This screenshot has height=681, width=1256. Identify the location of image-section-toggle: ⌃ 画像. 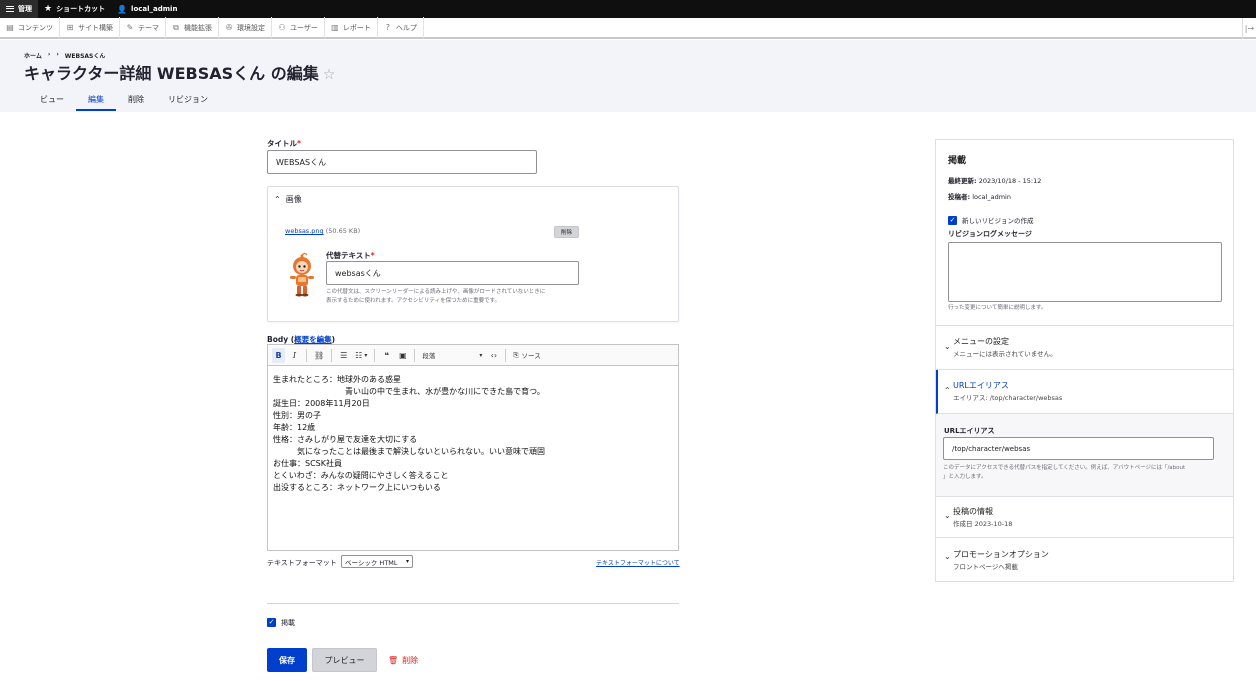
(288, 199).